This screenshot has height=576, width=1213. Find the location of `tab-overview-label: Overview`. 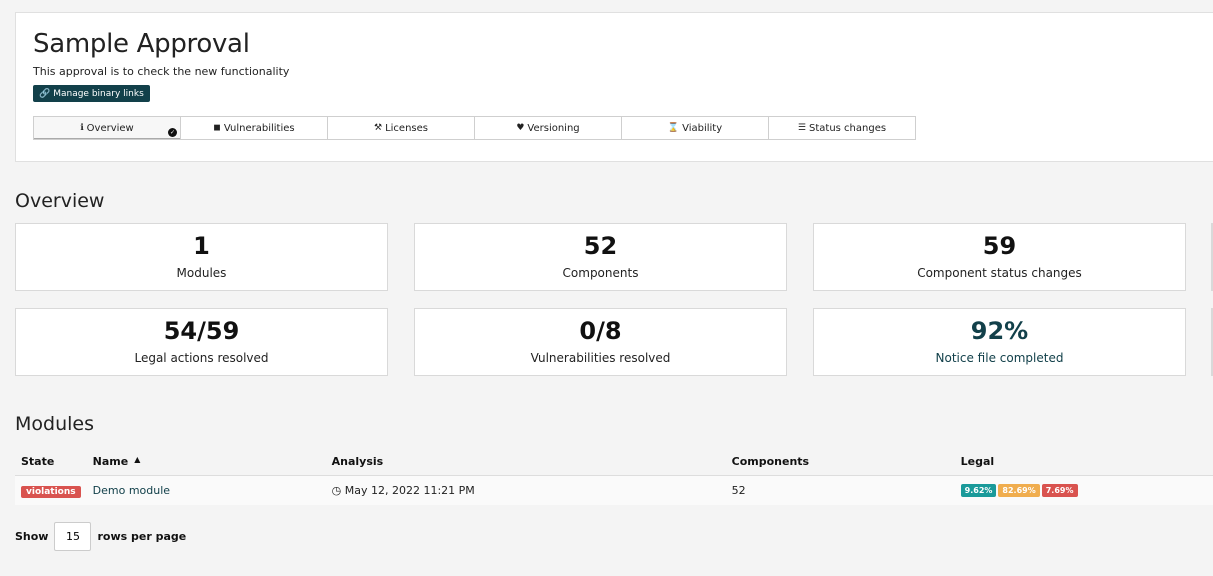

tab-overview-label: Overview is located at coordinates (110, 128).